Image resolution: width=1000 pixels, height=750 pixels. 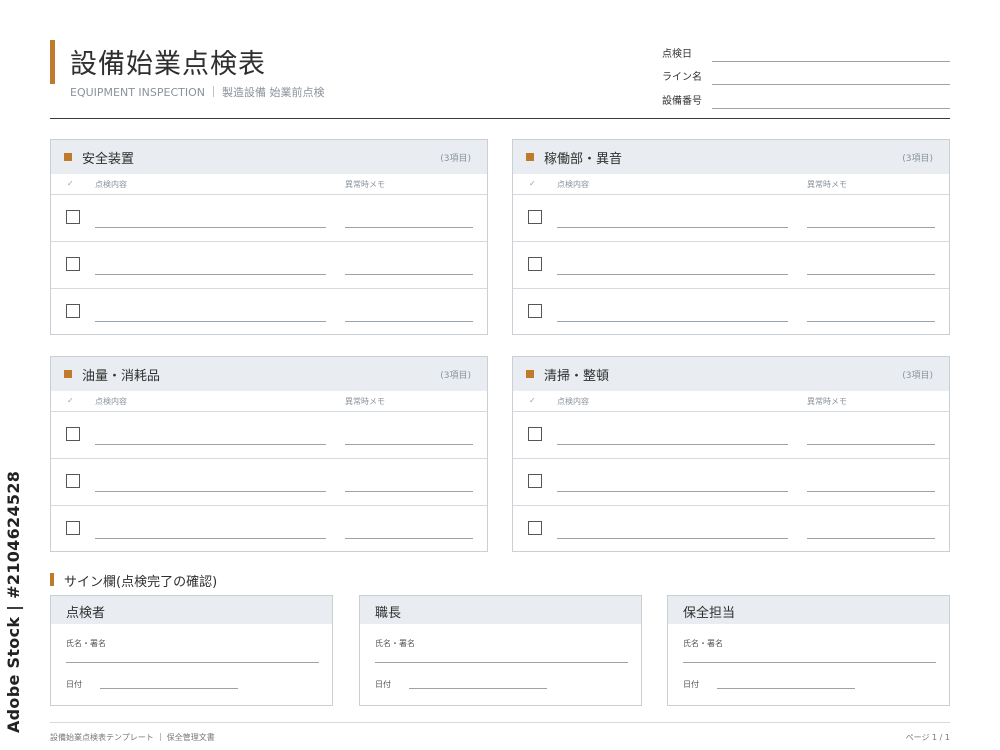 What do you see at coordinates (168, 64) in the screenshot?
I see `page-title: 設備始業点検表` at bounding box center [168, 64].